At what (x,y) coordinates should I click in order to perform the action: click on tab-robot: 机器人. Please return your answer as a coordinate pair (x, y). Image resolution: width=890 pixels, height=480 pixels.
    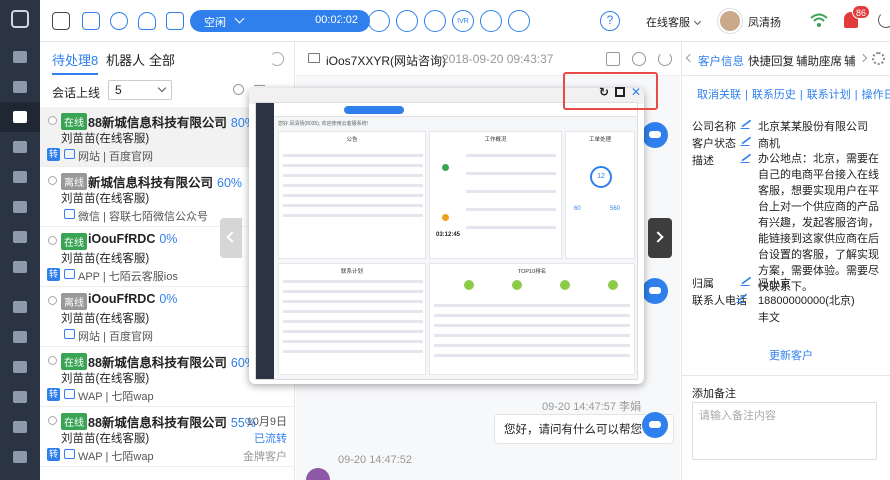
    Looking at the image, I should click on (125, 59).